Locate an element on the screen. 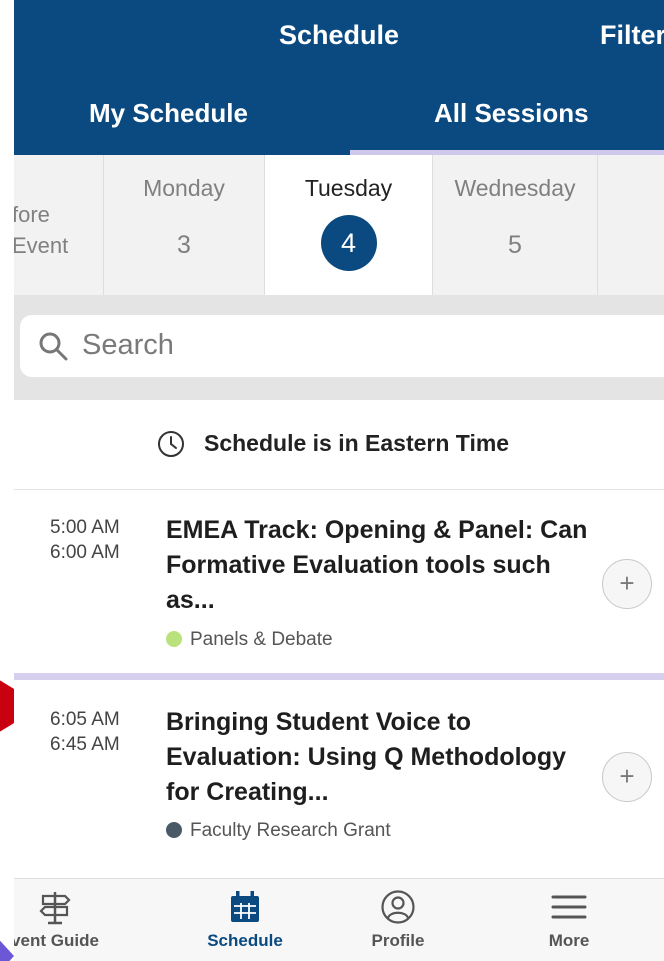 The width and height of the screenshot is (664, 961). day-name: Tuesday is located at coordinates (348, 188).